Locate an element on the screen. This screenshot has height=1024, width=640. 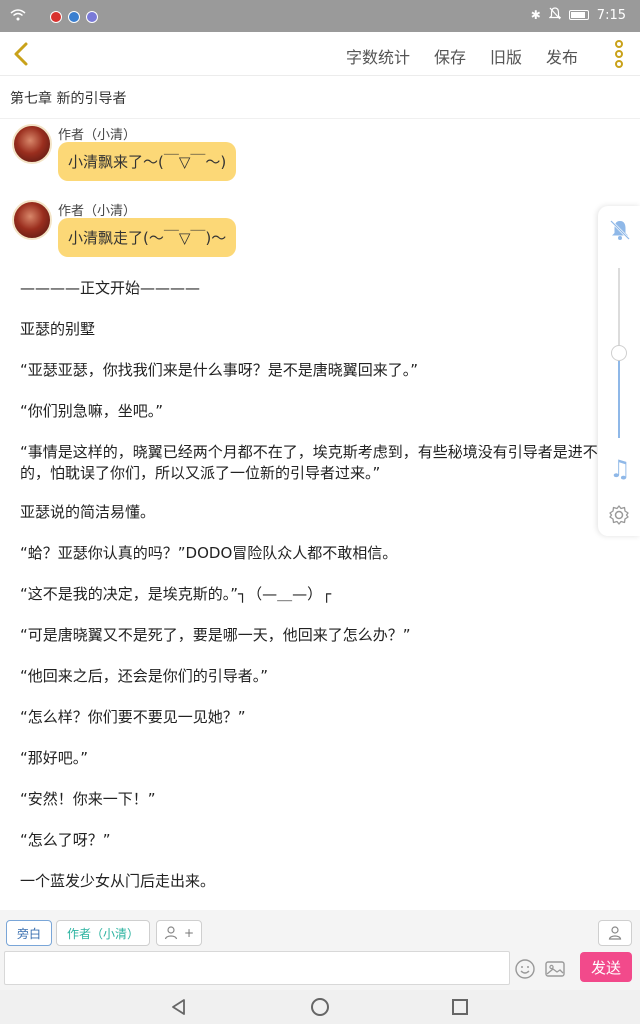
mute-notifications-icon is located at coordinates (620, 230).